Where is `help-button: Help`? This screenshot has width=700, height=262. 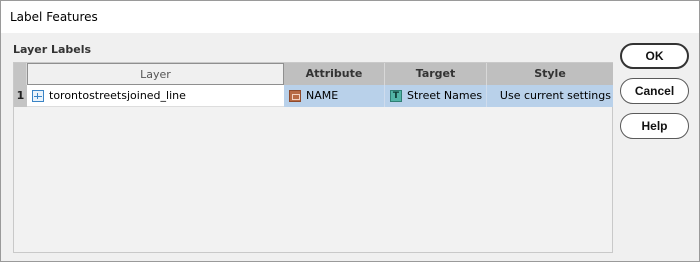
help-button: Help is located at coordinates (654, 126).